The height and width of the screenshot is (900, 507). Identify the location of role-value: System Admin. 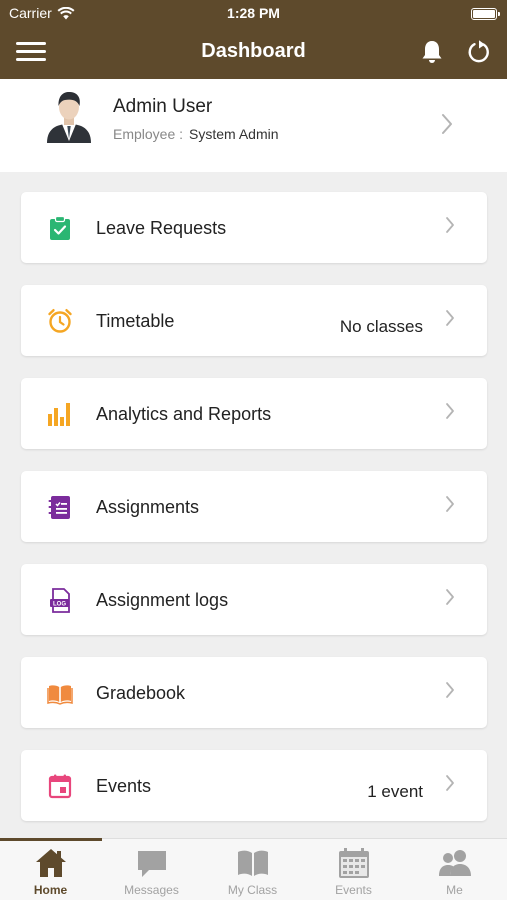
(234, 134).